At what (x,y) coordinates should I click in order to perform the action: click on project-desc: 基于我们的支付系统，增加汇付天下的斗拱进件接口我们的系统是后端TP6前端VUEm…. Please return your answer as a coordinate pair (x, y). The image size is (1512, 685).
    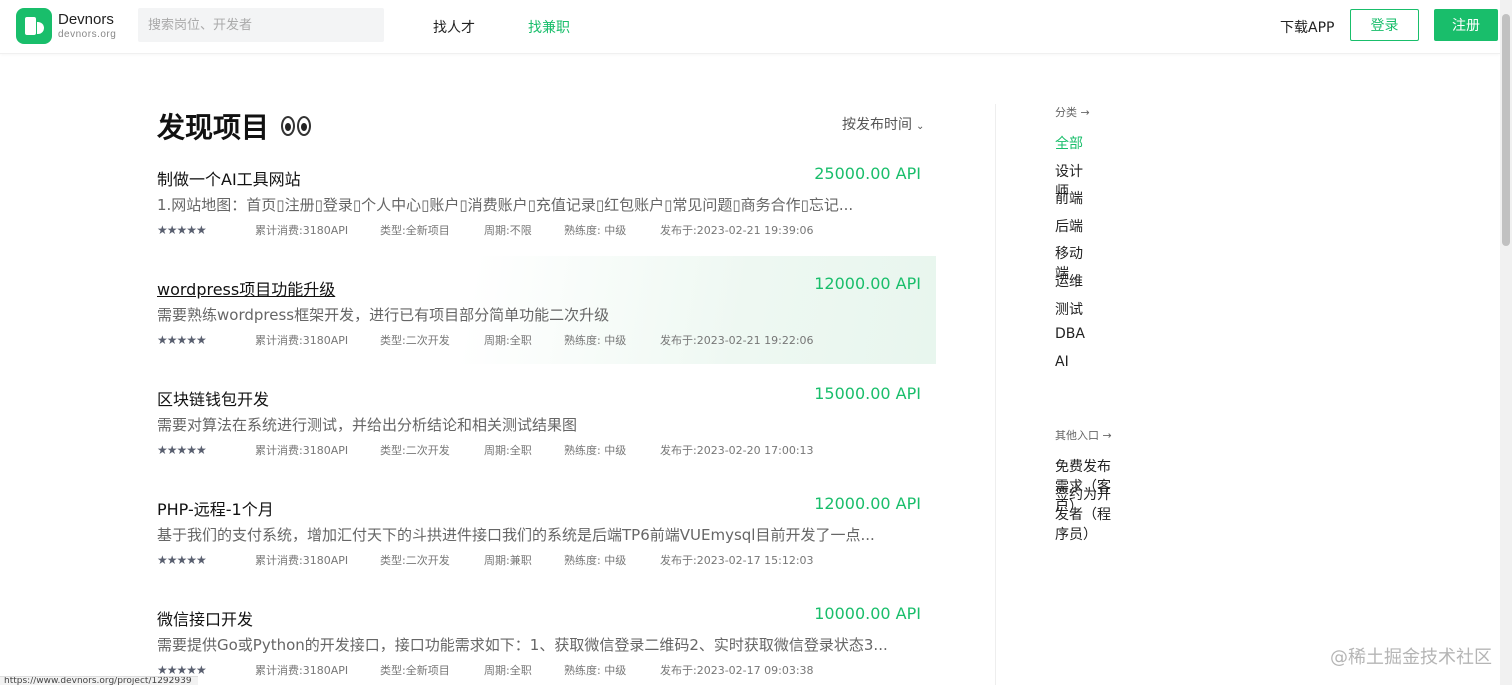
    Looking at the image, I should click on (516, 535).